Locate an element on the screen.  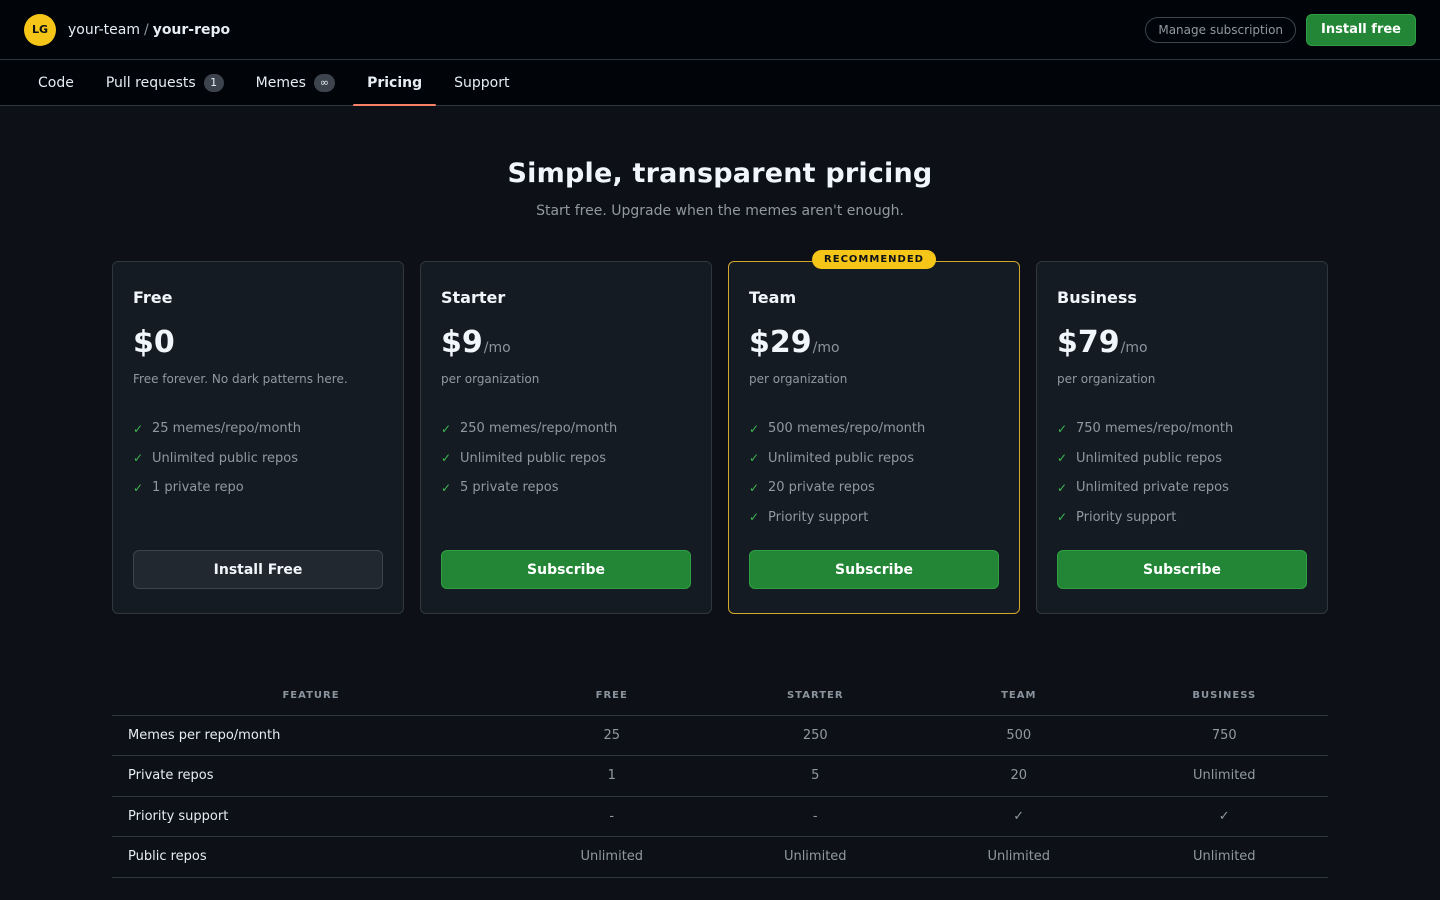
feature-text: 750 memes/repo/month is located at coordinates (1155, 429).